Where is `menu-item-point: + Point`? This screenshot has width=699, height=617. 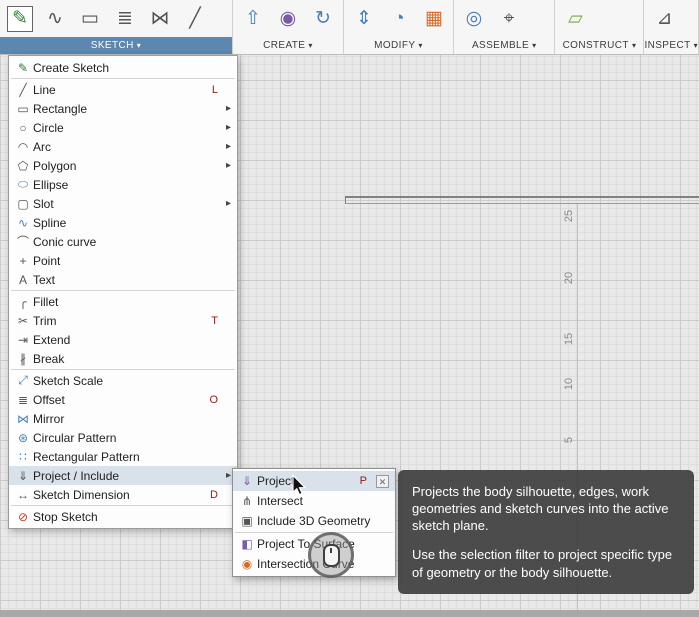 menu-item-point: + Point is located at coordinates (123, 260).